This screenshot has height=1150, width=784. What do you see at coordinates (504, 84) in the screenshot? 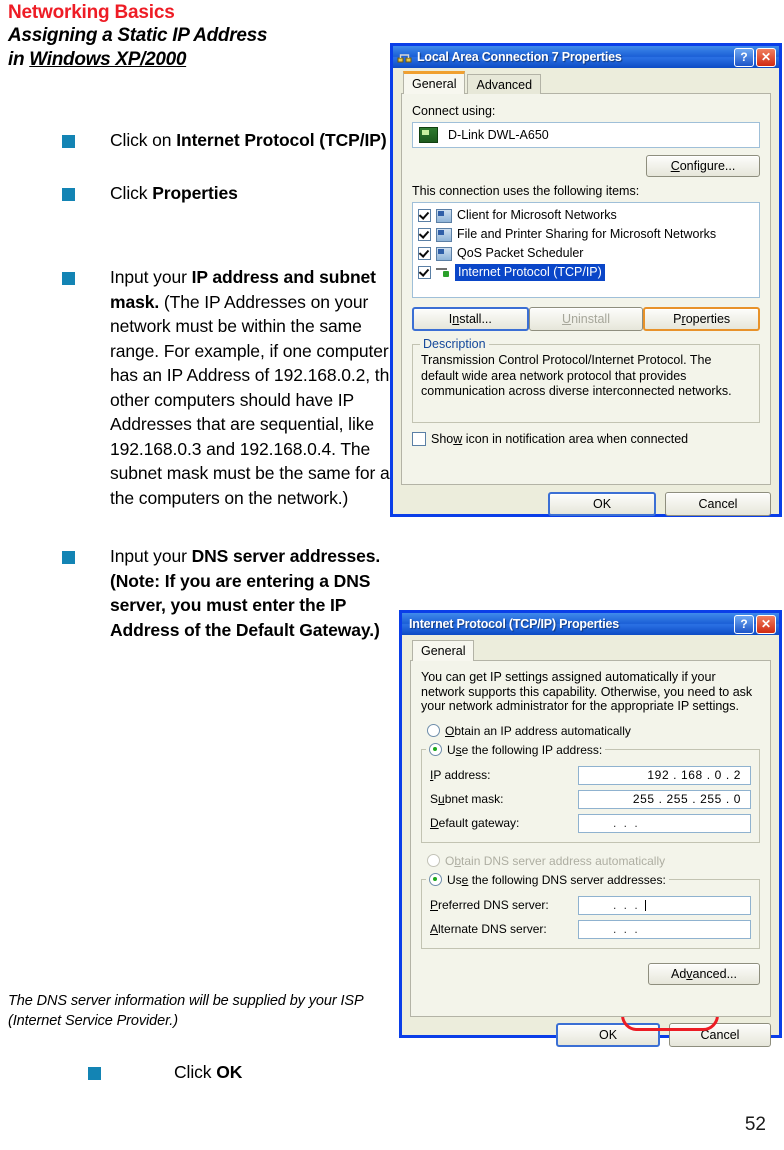
I see `tab-advanced: Advanced` at bounding box center [504, 84].